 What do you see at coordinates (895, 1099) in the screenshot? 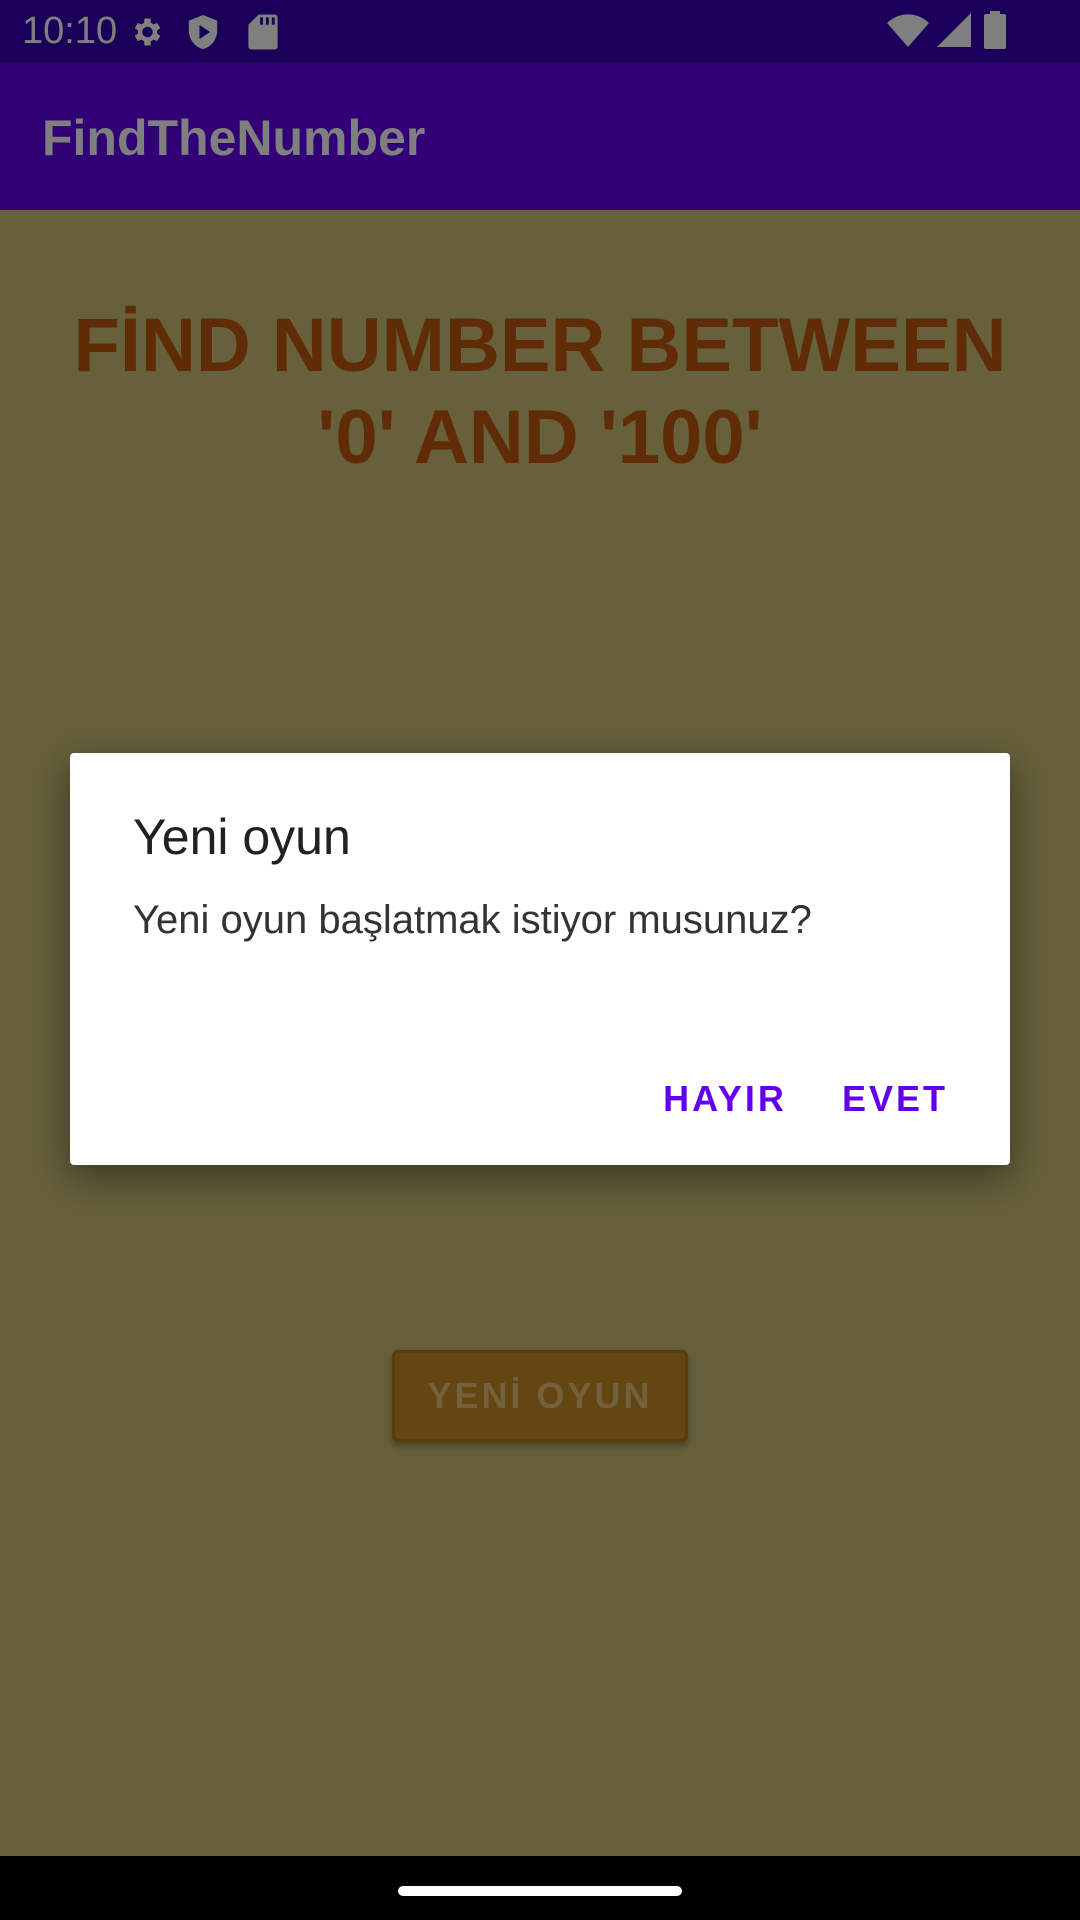
I see `yes-button: EVET` at bounding box center [895, 1099].